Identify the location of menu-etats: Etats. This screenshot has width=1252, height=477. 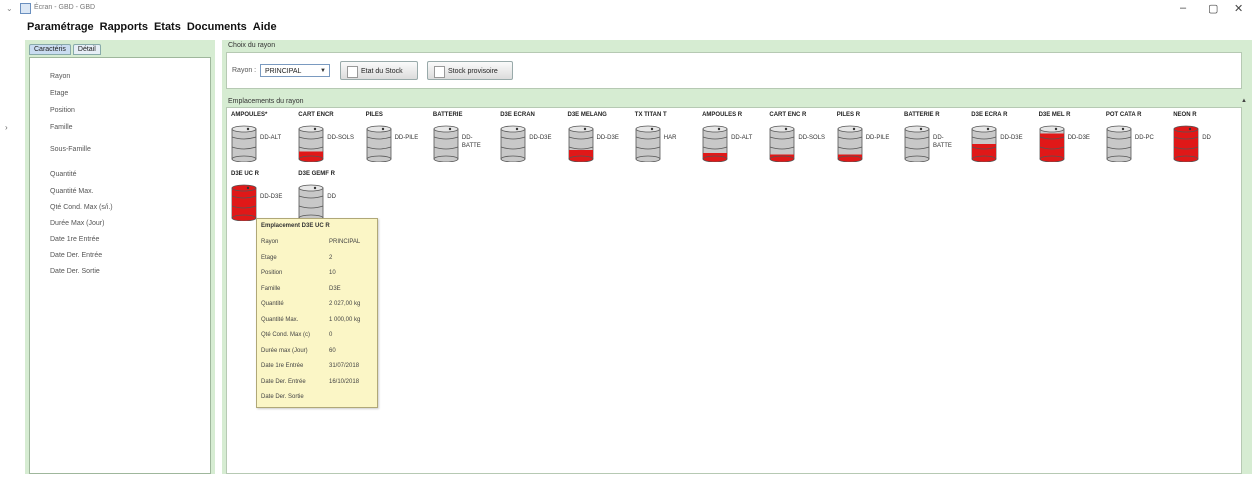
(167, 28).